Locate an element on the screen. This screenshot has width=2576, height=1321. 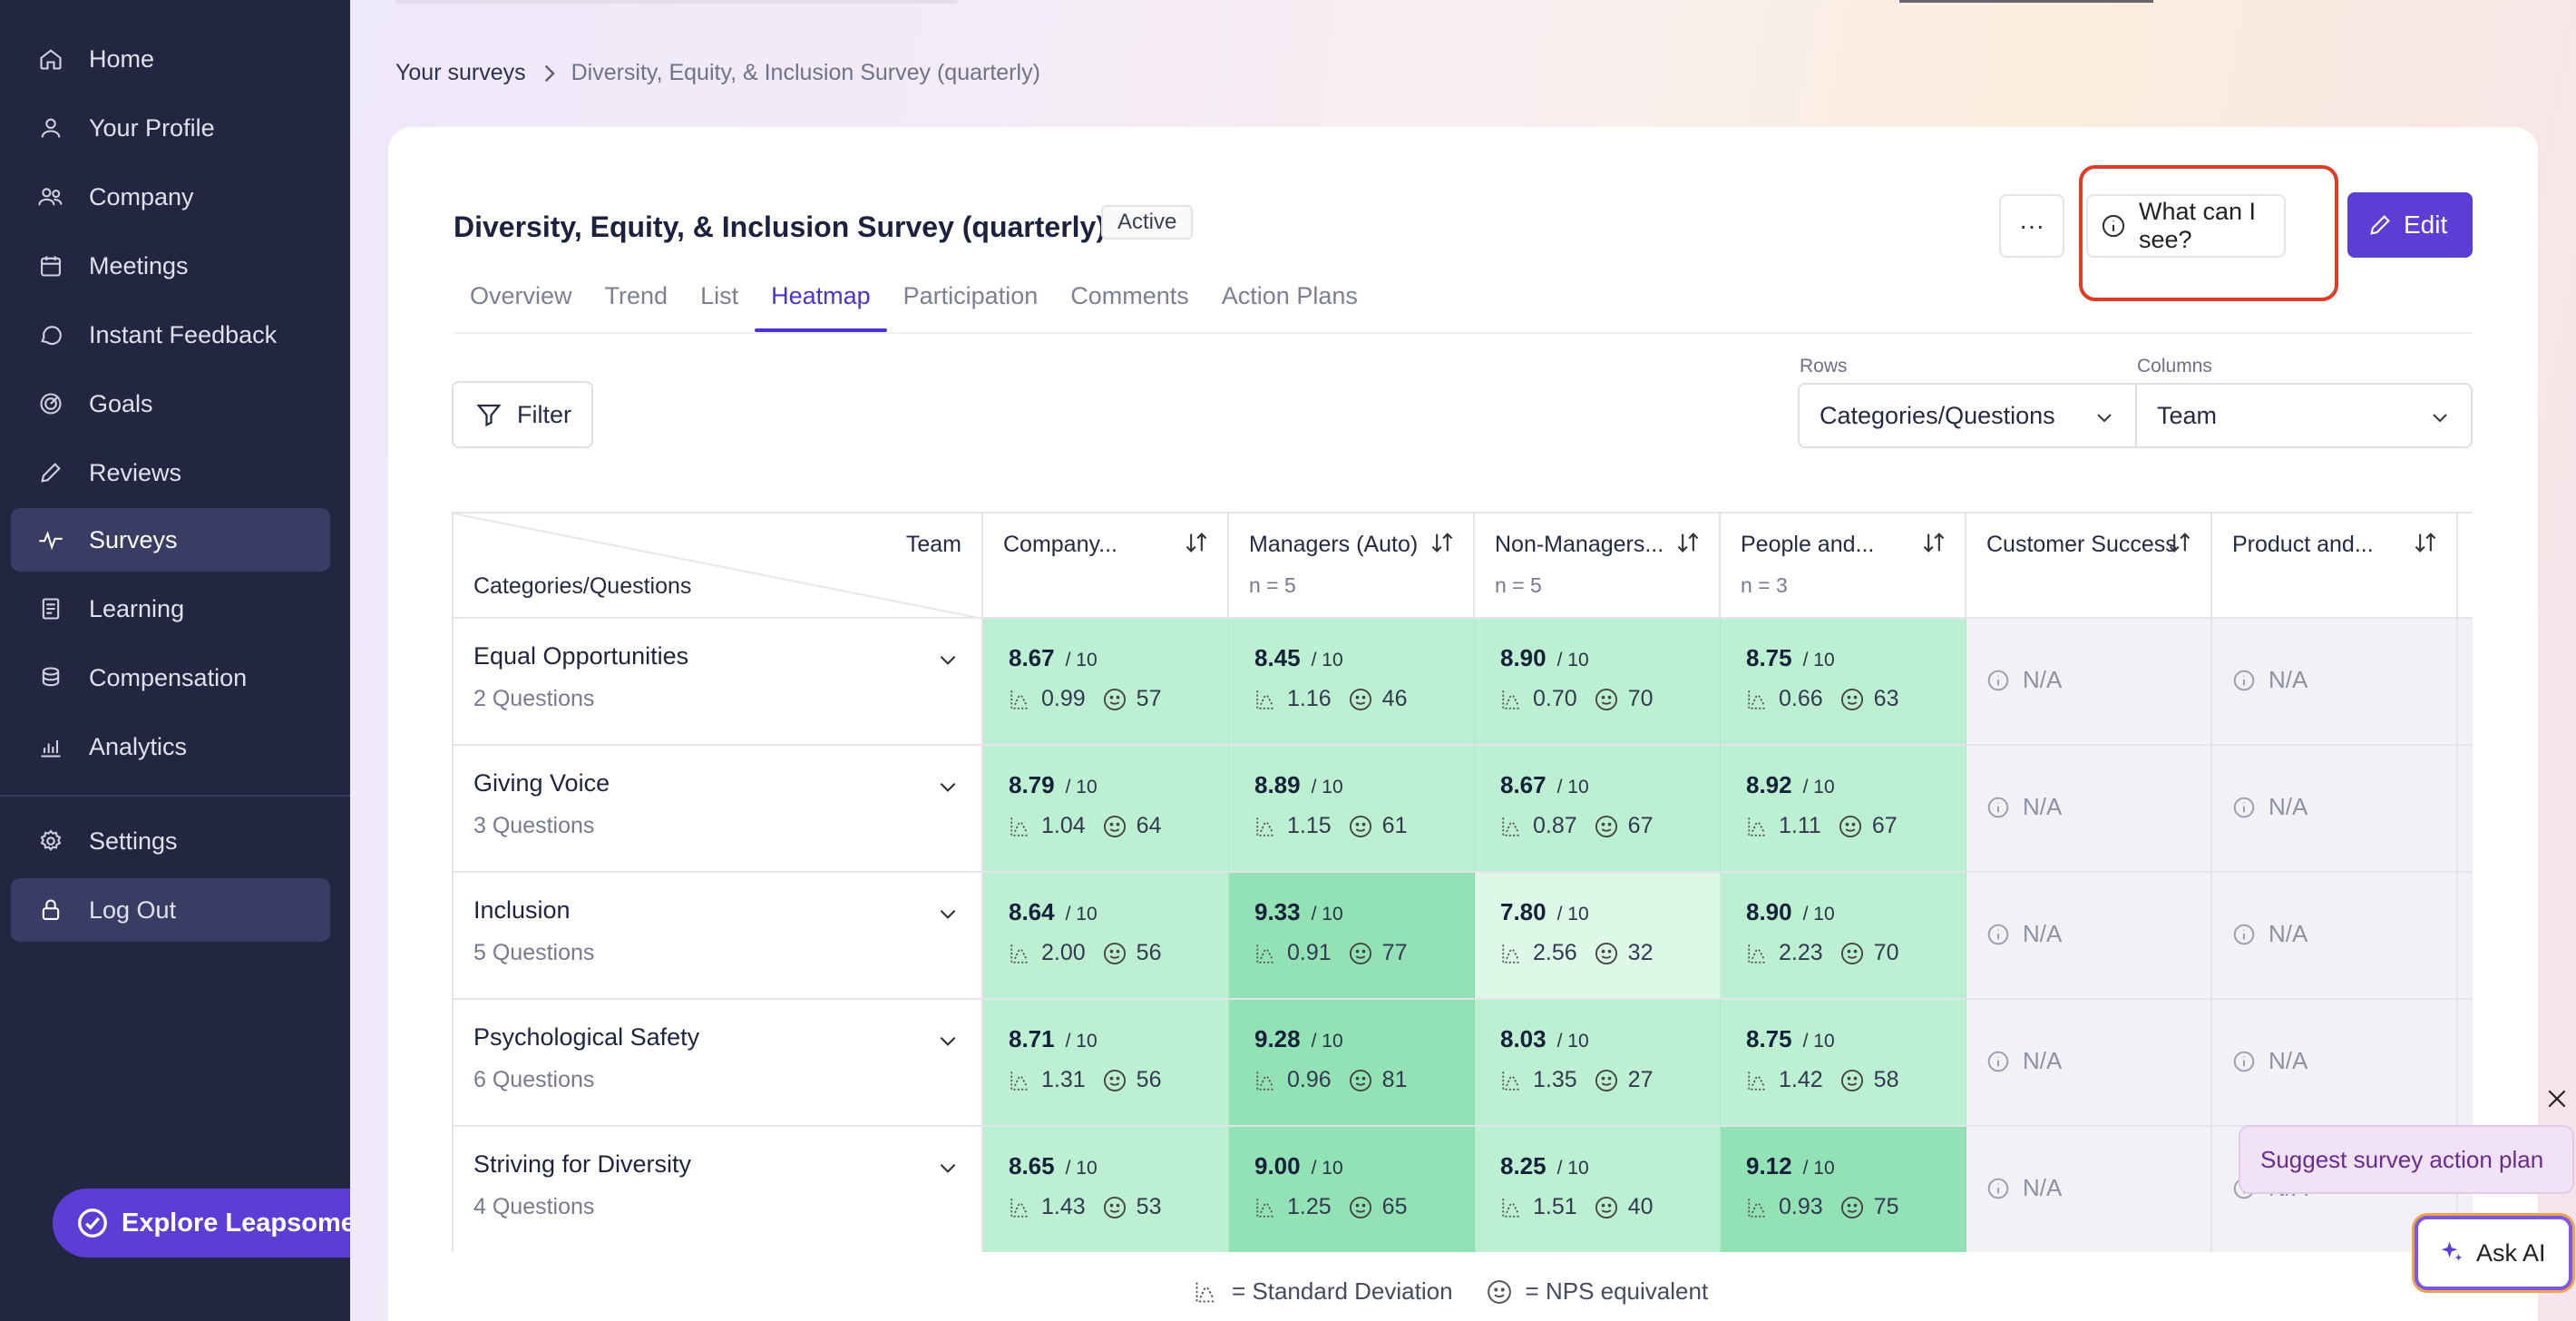
sidebar-item-surveys: Surveys is located at coordinates (170, 540).